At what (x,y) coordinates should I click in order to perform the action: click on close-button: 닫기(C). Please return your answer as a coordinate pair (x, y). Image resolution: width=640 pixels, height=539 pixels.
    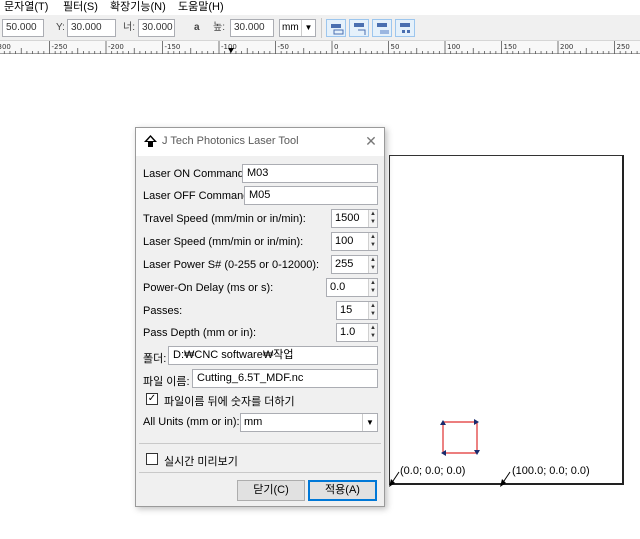
    Looking at the image, I should click on (271, 490).